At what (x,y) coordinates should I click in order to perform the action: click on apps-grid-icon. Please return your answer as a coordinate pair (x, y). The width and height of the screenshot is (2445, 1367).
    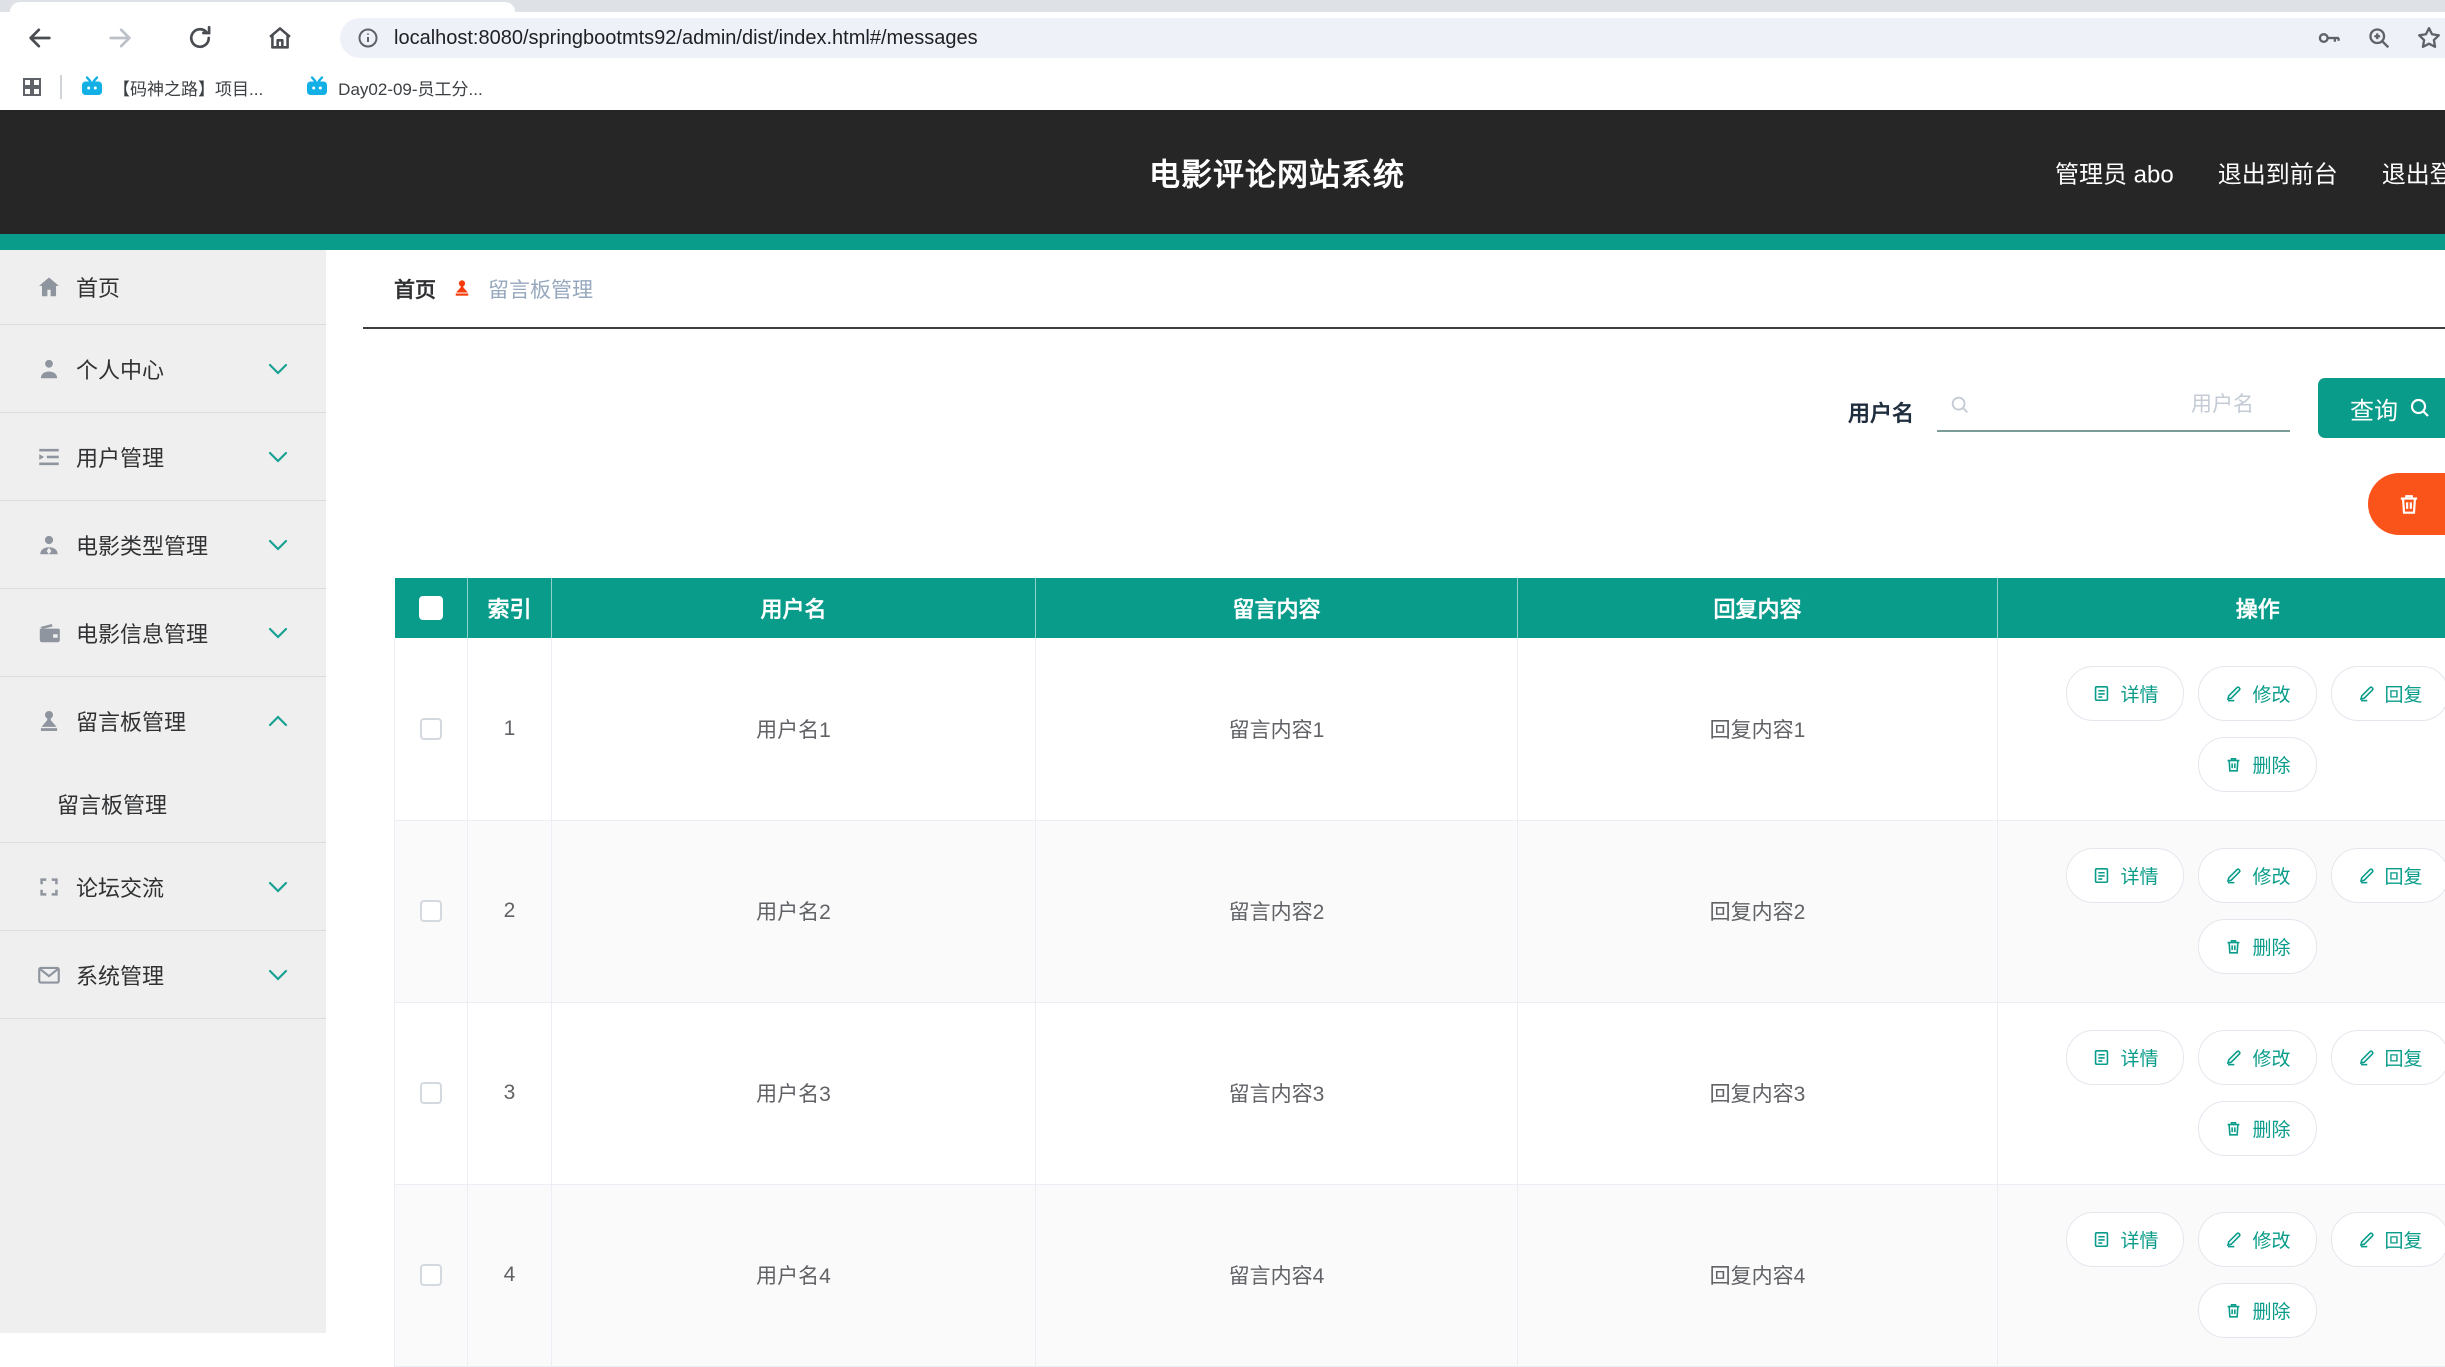
    Looking at the image, I should click on (32, 87).